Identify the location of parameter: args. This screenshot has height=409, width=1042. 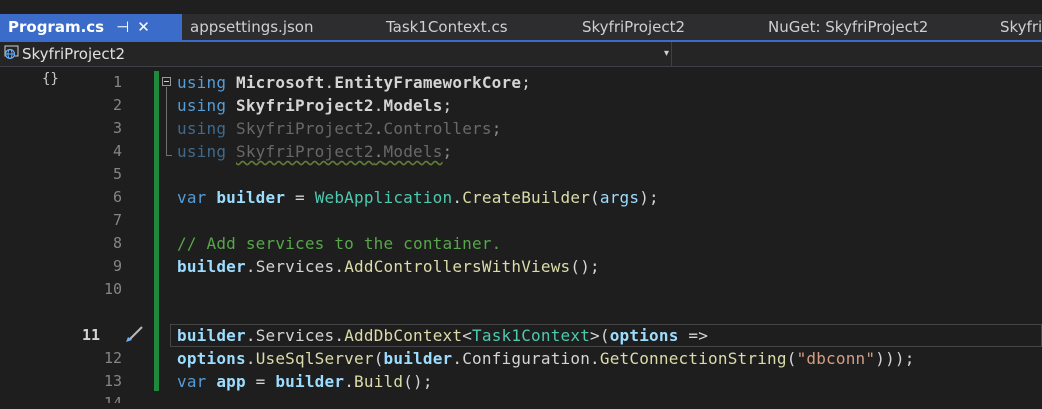
(619, 197).